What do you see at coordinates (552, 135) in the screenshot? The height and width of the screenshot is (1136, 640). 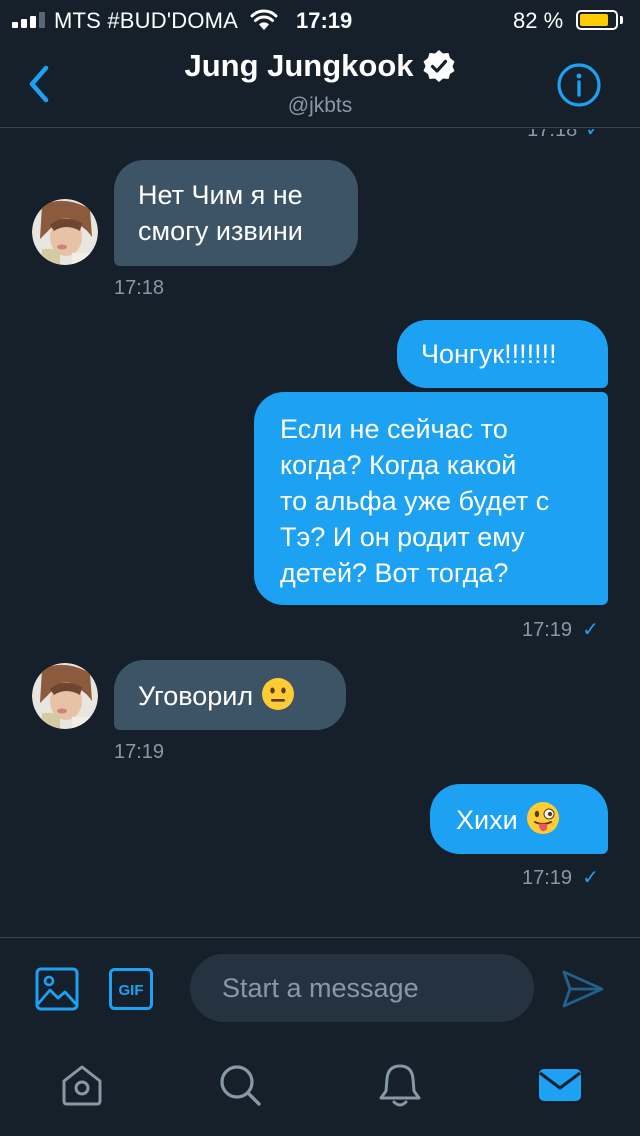 I see `clipped-time-text: 17:18` at bounding box center [552, 135].